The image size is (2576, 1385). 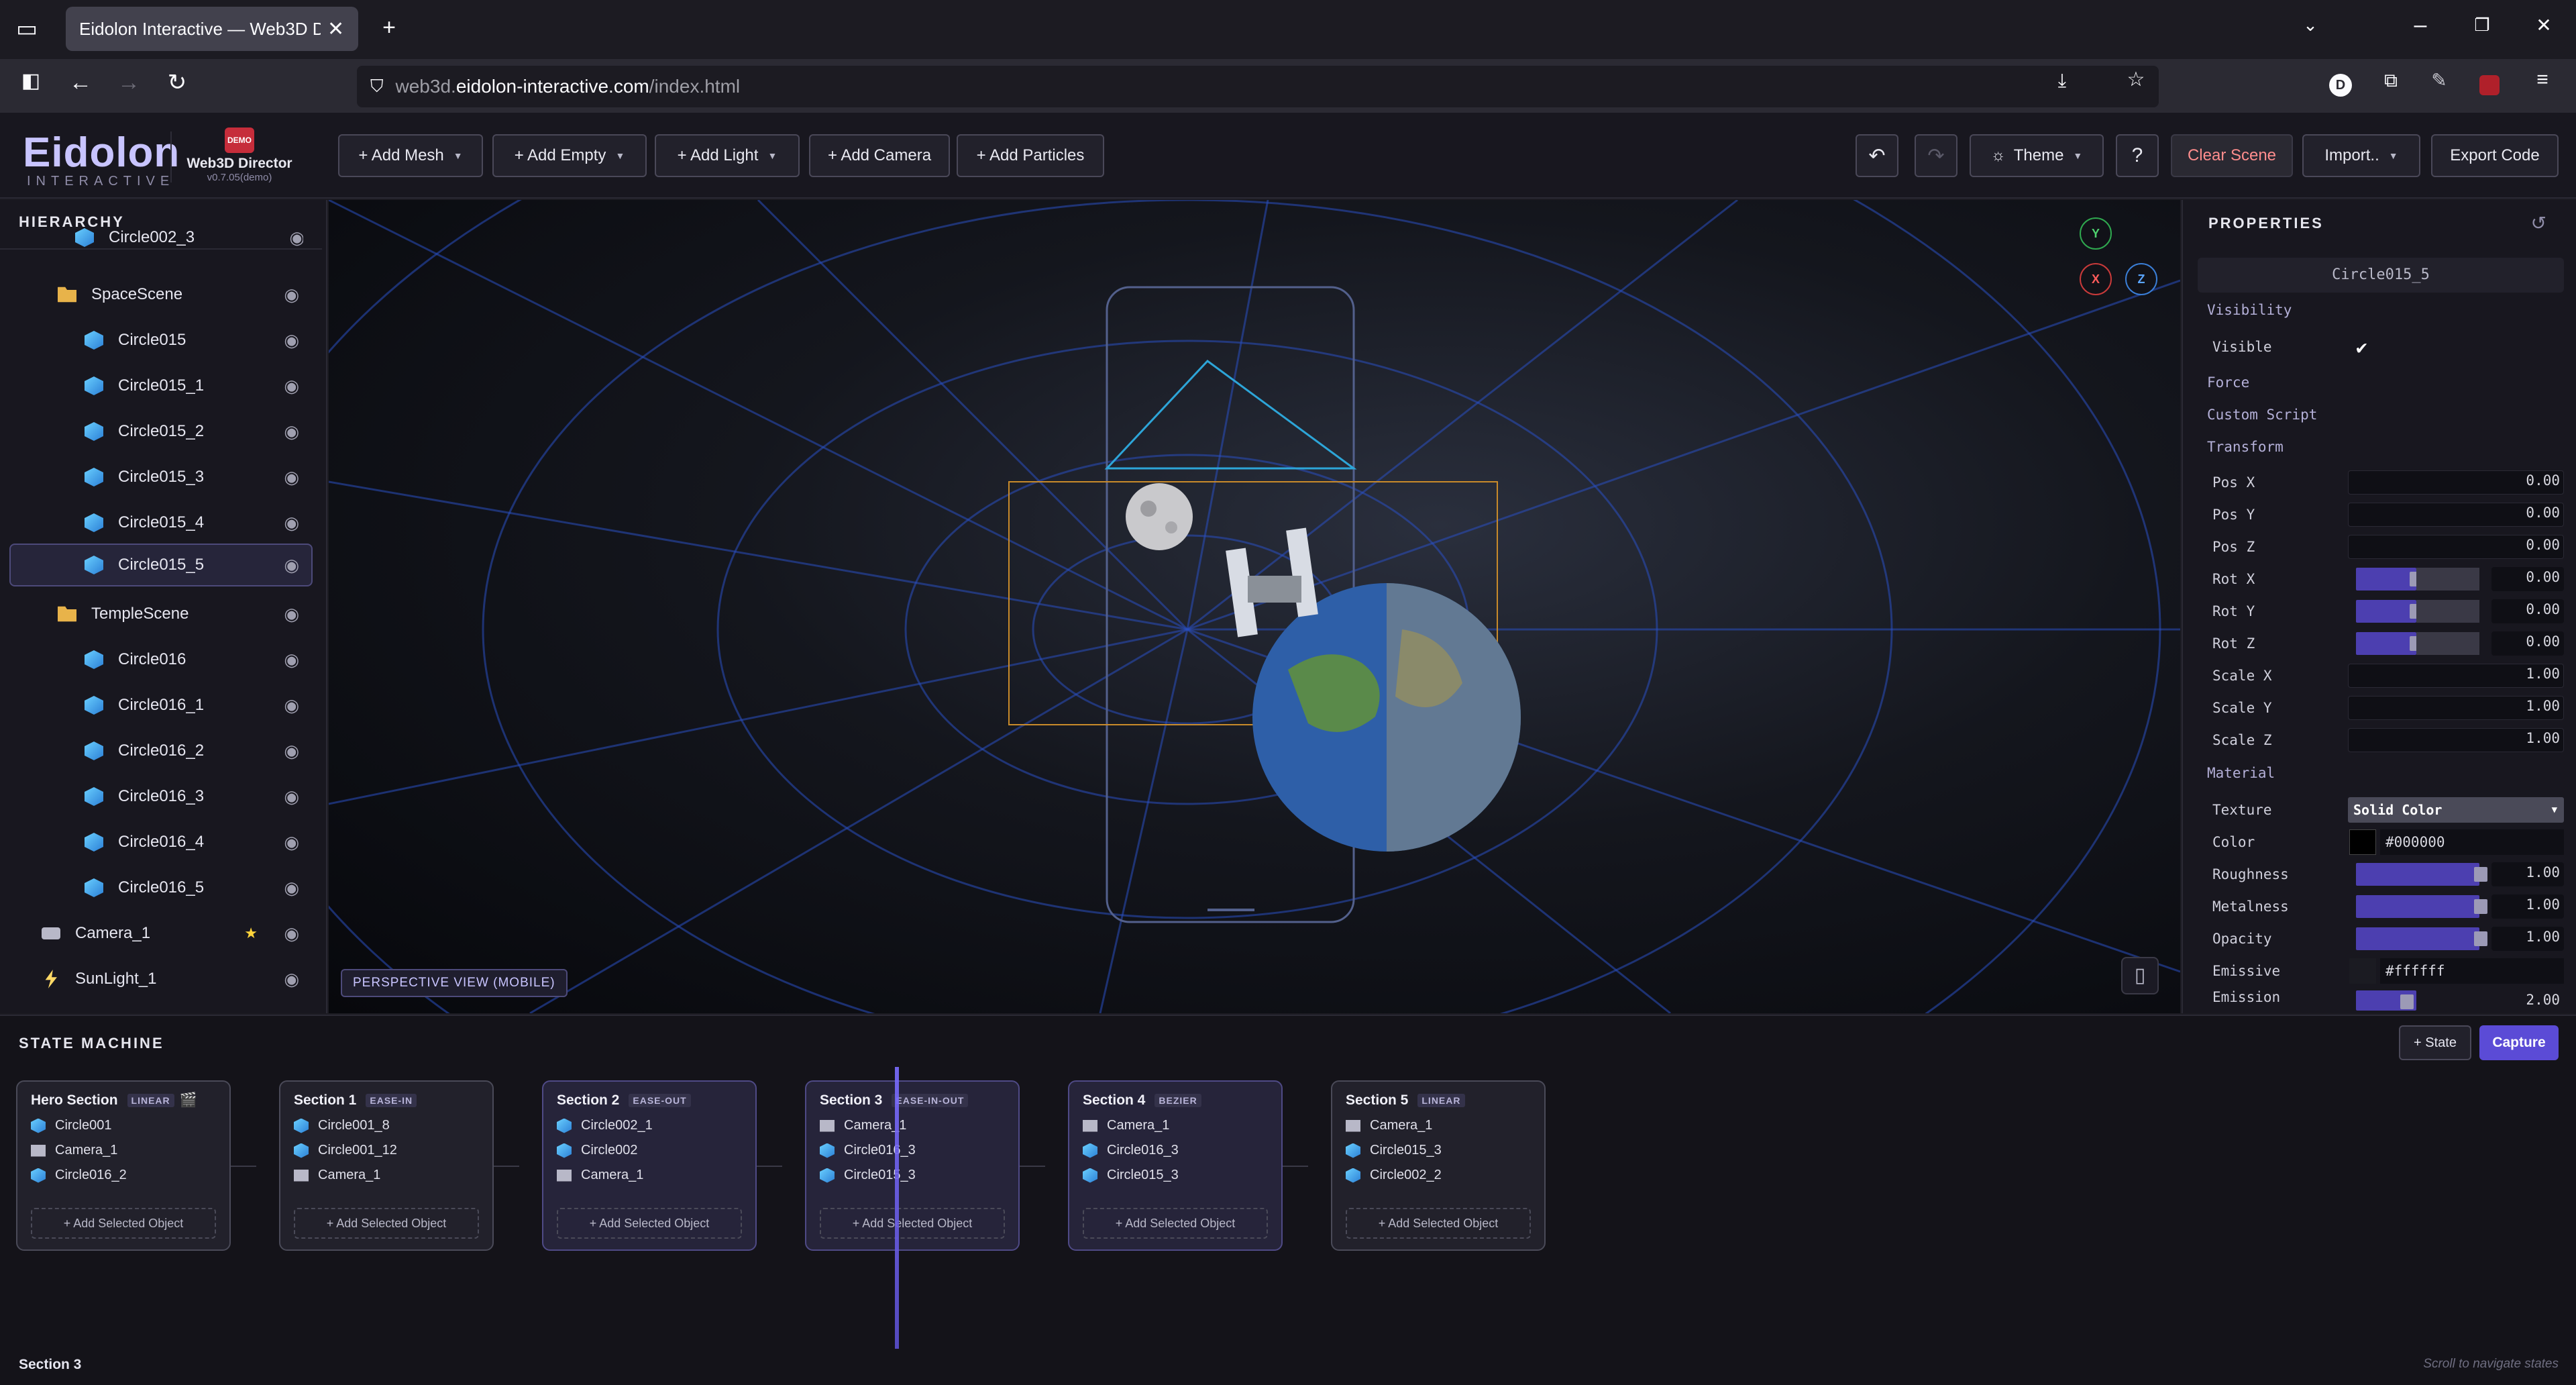 What do you see at coordinates (198, 477) in the screenshot?
I see `hierarchy-item: Circle015_3 ◉` at bounding box center [198, 477].